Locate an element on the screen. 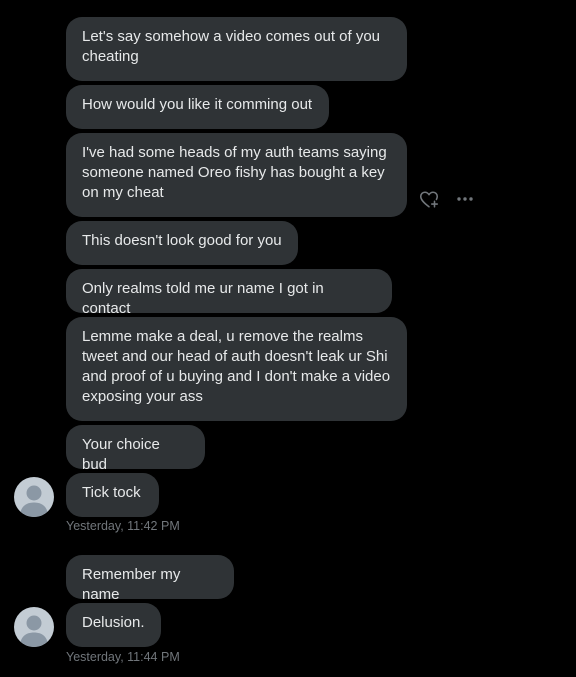 This screenshot has height=677, width=576. message-timestamp: Yesterday, 11:44 PM is located at coordinates (123, 657).